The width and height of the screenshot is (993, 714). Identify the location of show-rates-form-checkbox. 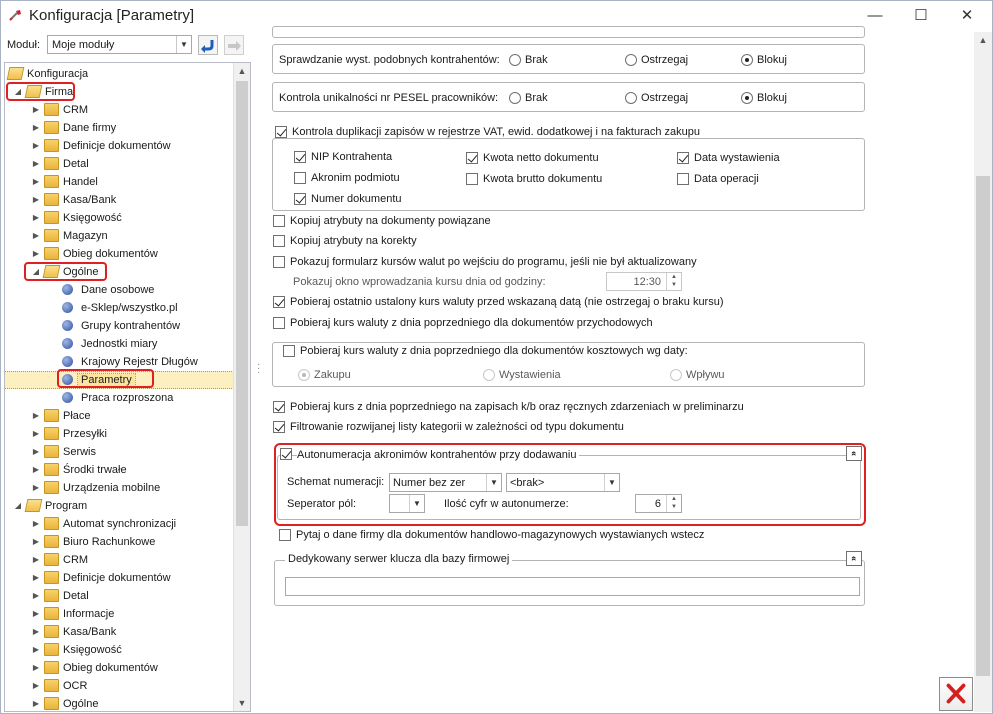
(279, 262).